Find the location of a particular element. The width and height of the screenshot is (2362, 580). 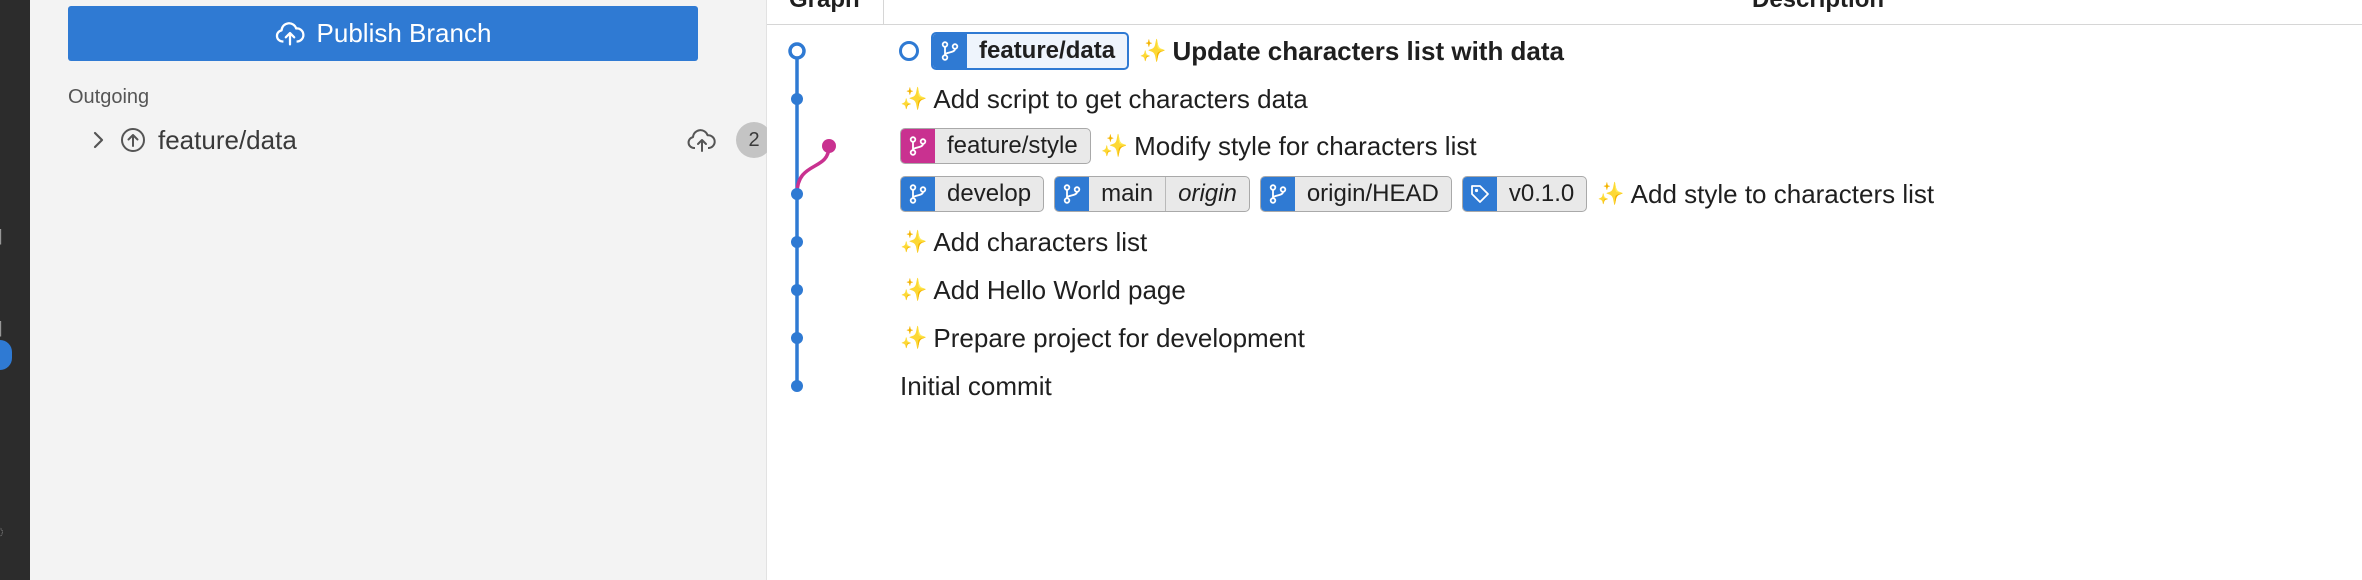

branch-ref: feature/style is located at coordinates (995, 146).